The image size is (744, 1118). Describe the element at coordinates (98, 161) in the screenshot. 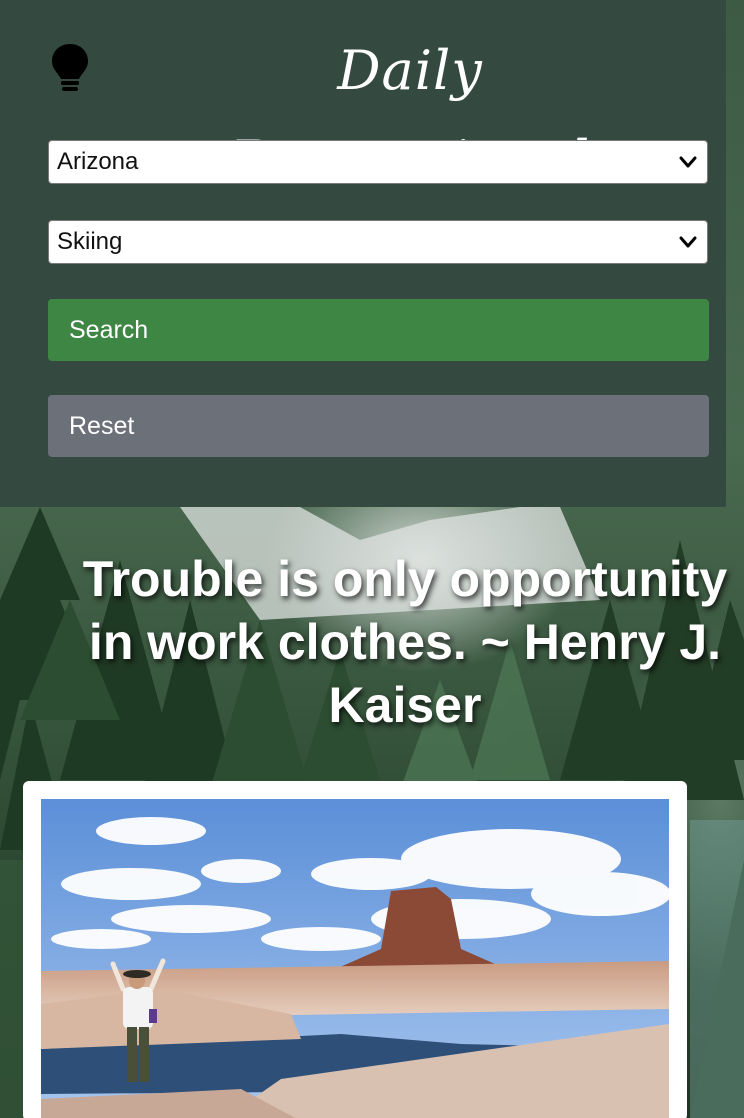

I see `state-select-value: Arizona` at that location.